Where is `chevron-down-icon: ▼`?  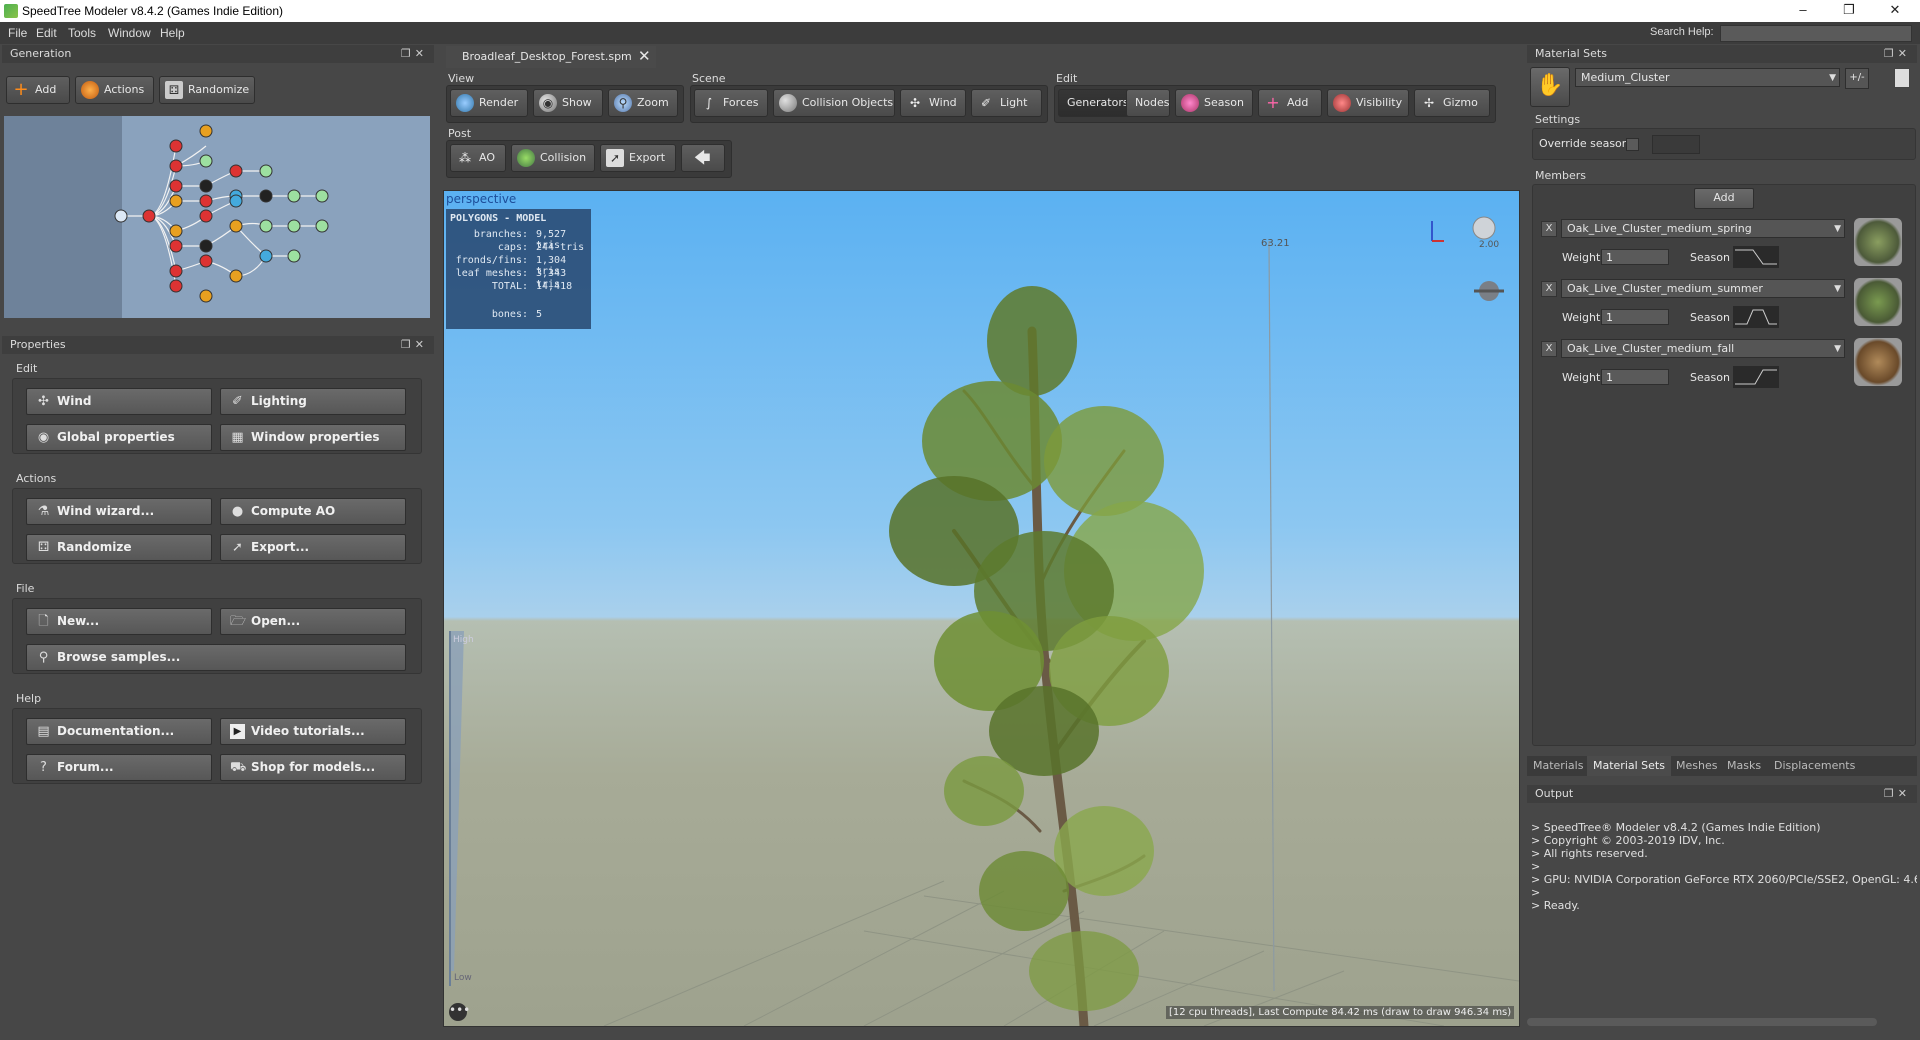 chevron-down-icon: ▼ is located at coordinates (1837, 349).